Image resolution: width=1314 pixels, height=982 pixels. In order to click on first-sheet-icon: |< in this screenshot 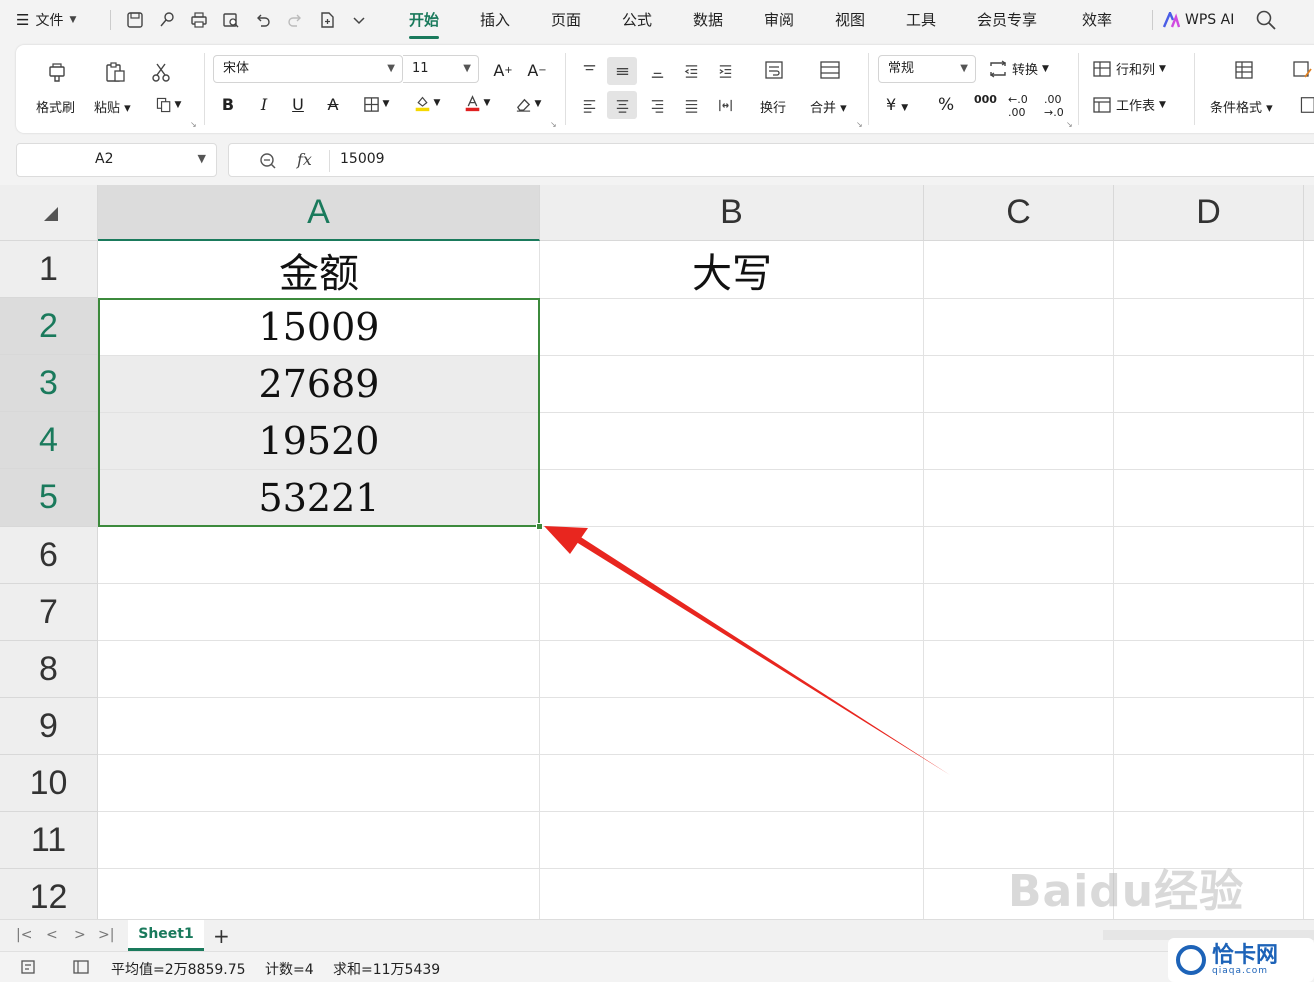, I will do `click(24, 935)`.